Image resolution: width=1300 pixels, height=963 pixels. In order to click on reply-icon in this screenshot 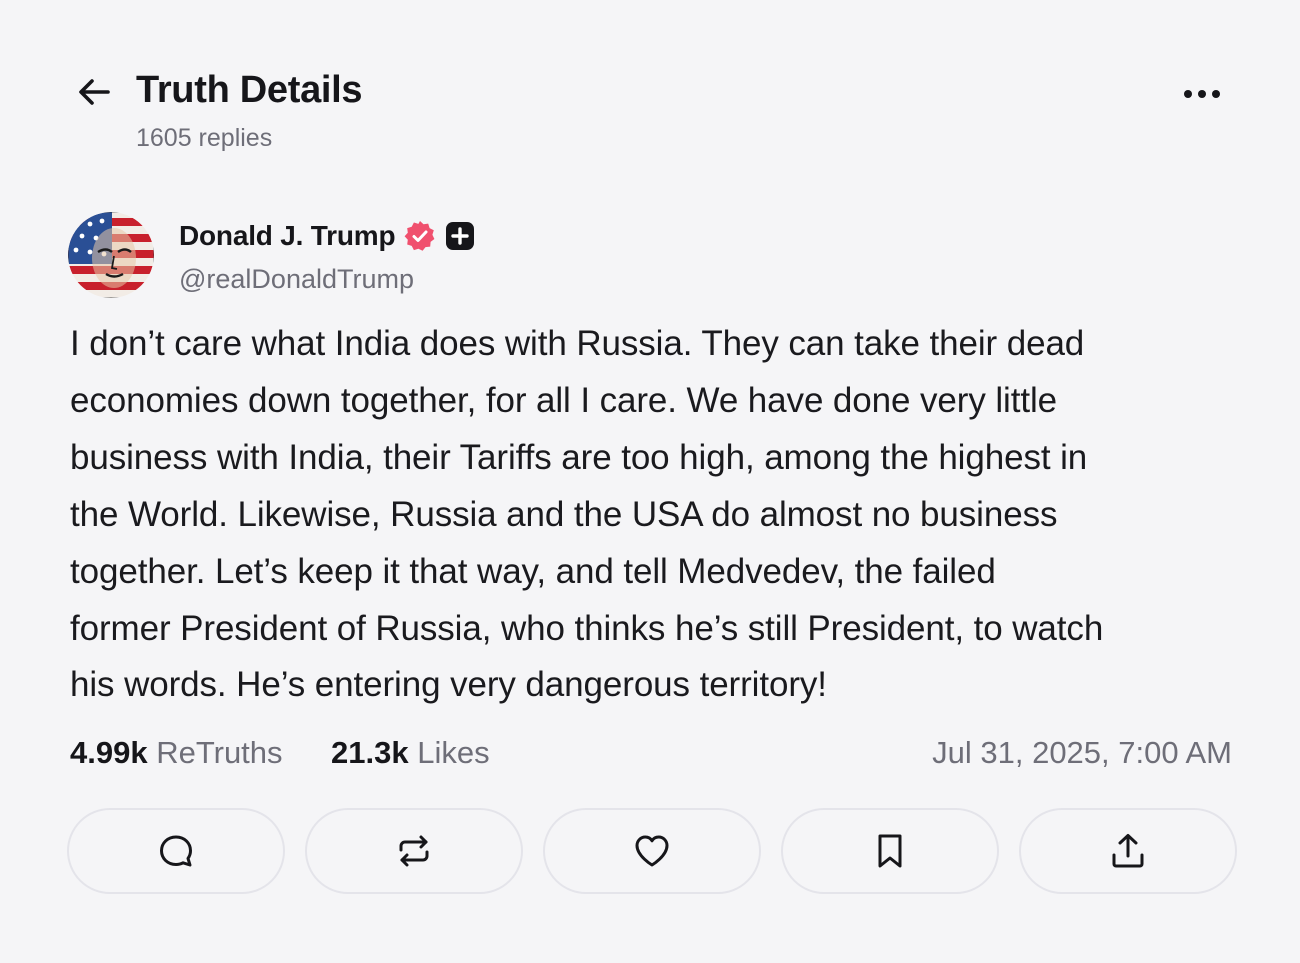, I will do `click(176, 851)`.